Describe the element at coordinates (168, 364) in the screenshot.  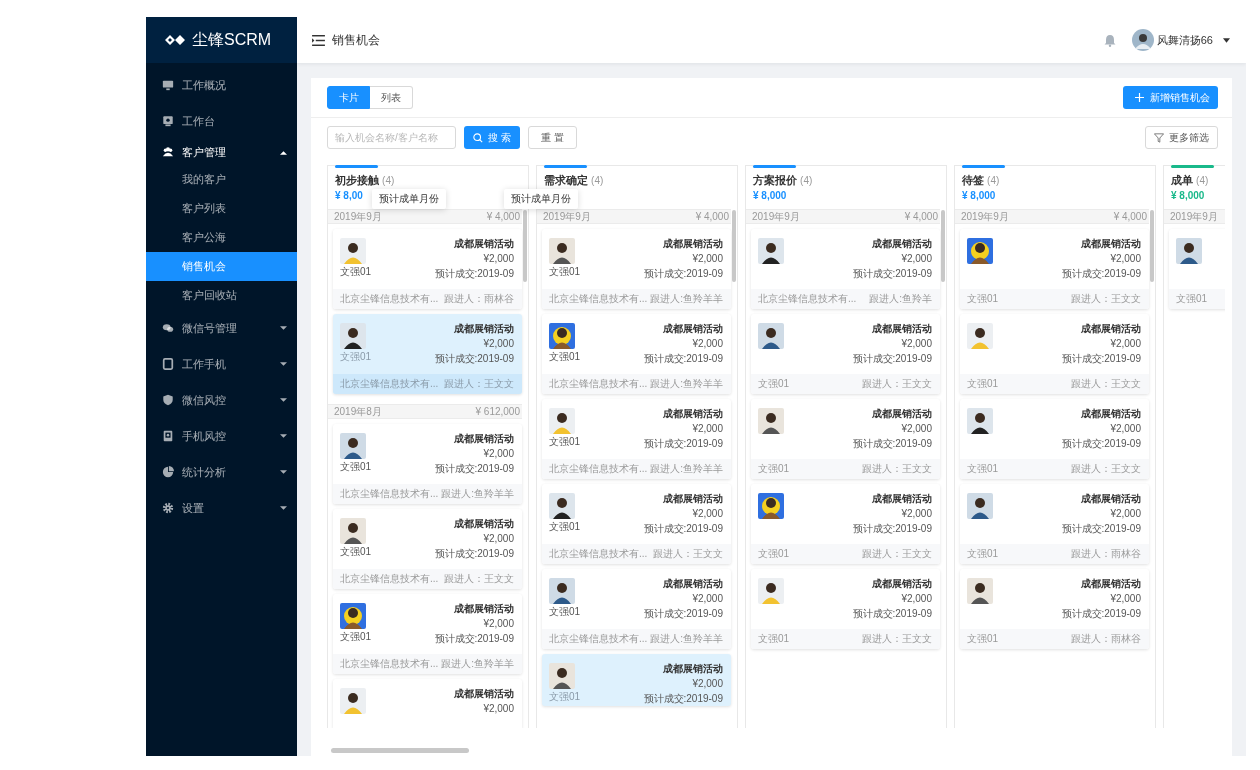
I see `tablet-icon` at that location.